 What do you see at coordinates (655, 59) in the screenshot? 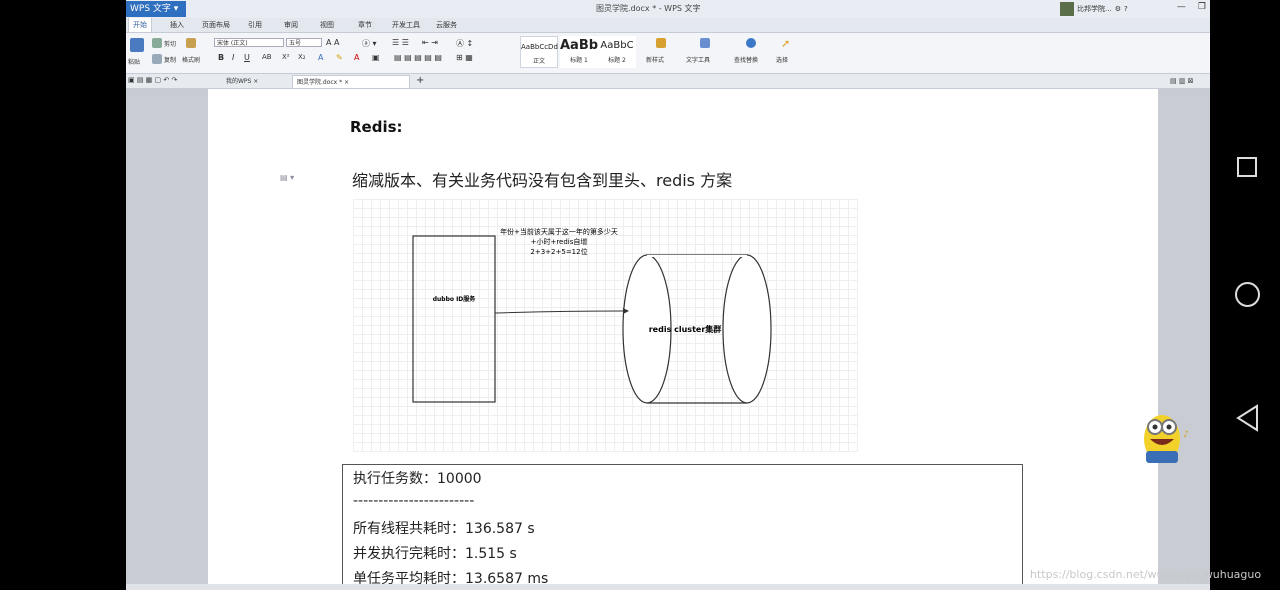
I see `new-style-label: 新样式` at bounding box center [655, 59].